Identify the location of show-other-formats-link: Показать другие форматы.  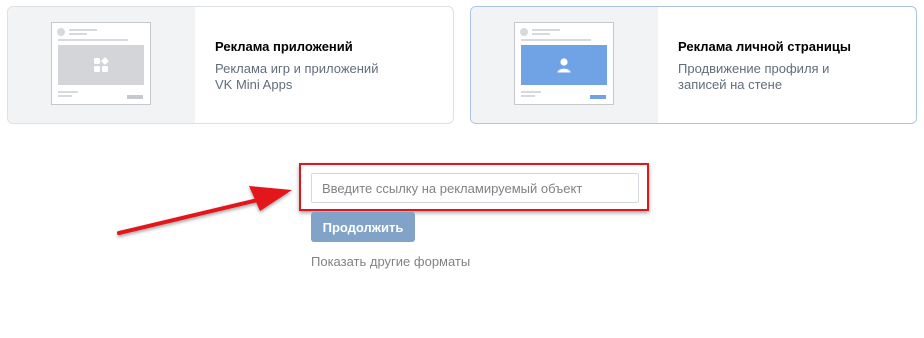
(390, 261).